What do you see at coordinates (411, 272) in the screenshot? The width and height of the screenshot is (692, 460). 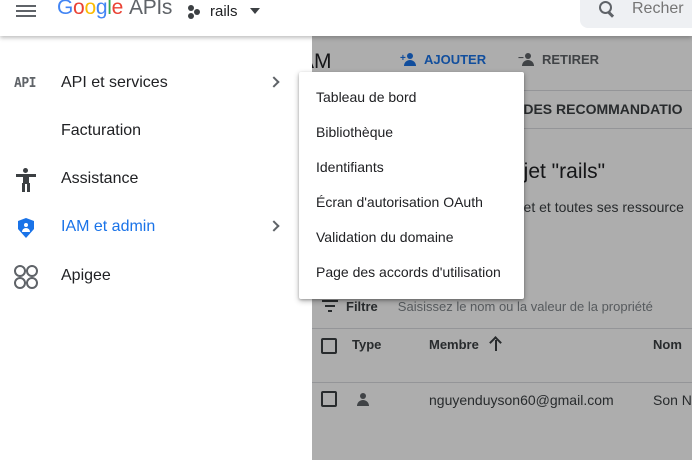 I see `submenu-item-usage-agreements: Page des accords d'utilisation` at bounding box center [411, 272].